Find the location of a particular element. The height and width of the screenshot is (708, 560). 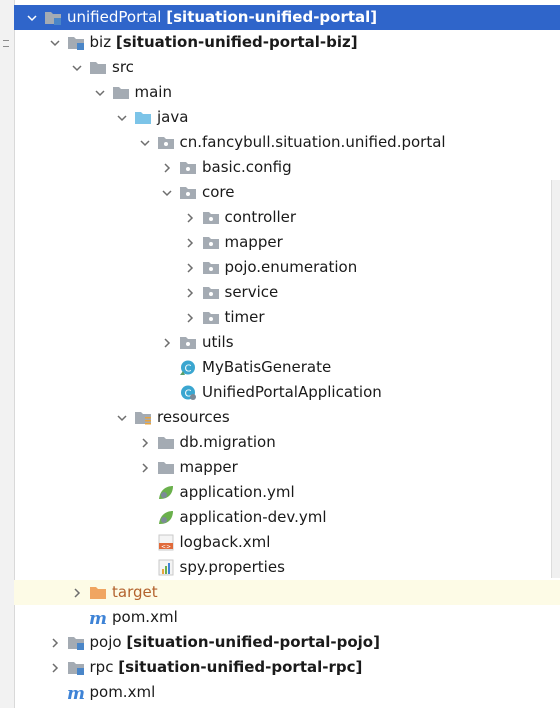

module-artifact-name: [situation-unified-portal] is located at coordinates (272, 17).